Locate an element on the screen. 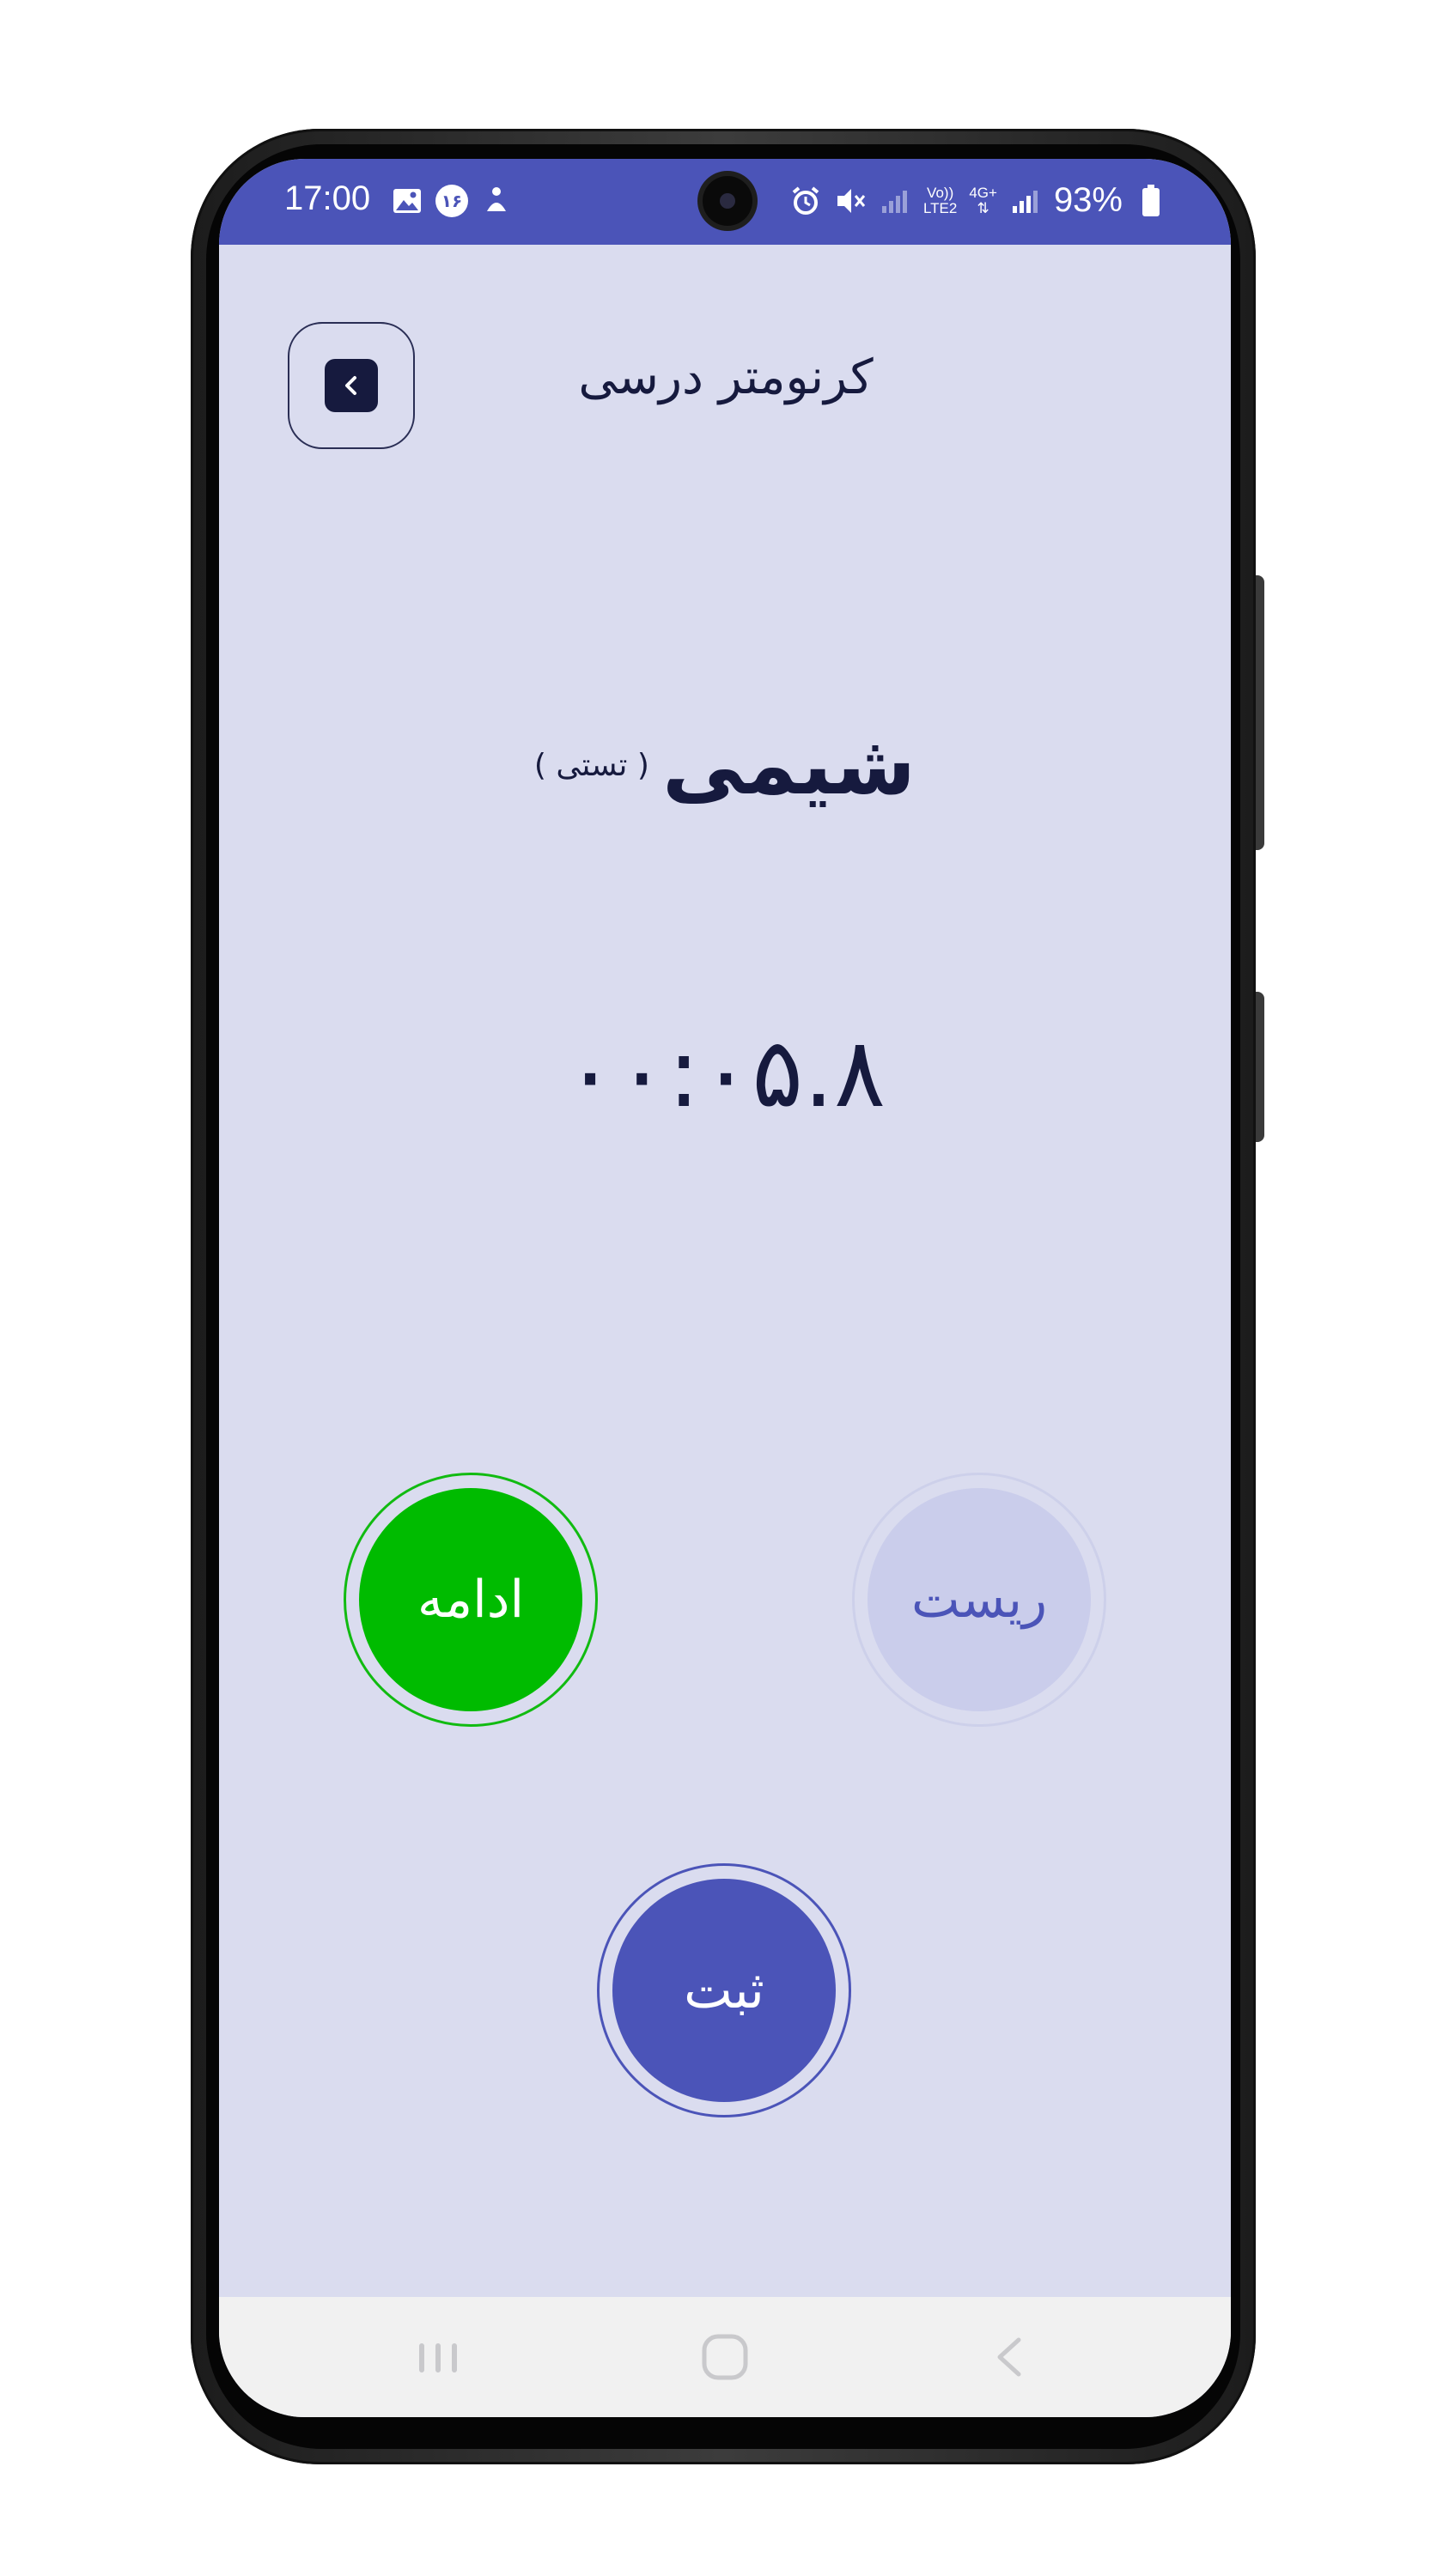 The height and width of the screenshot is (2576, 1449). save-button: ثبت is located at coordinates (724, 1990).